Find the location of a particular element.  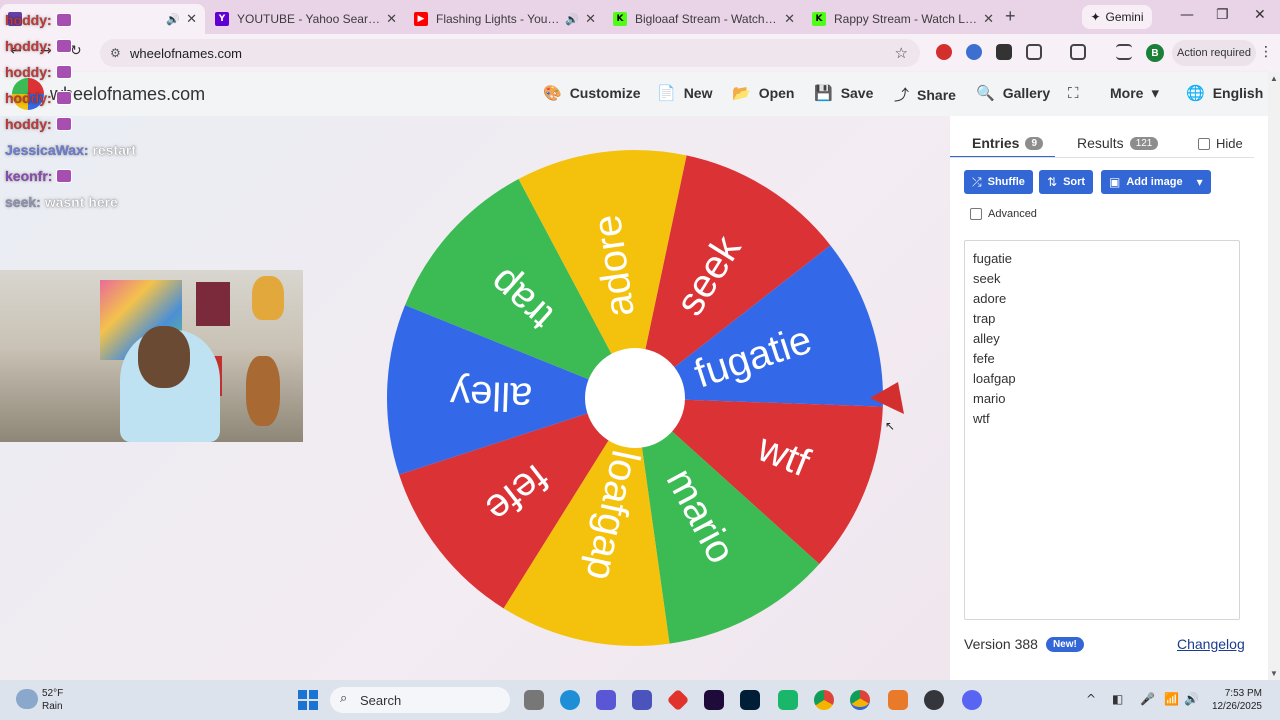

wheel-segment-label: alley is located at coordinates (491, 395).